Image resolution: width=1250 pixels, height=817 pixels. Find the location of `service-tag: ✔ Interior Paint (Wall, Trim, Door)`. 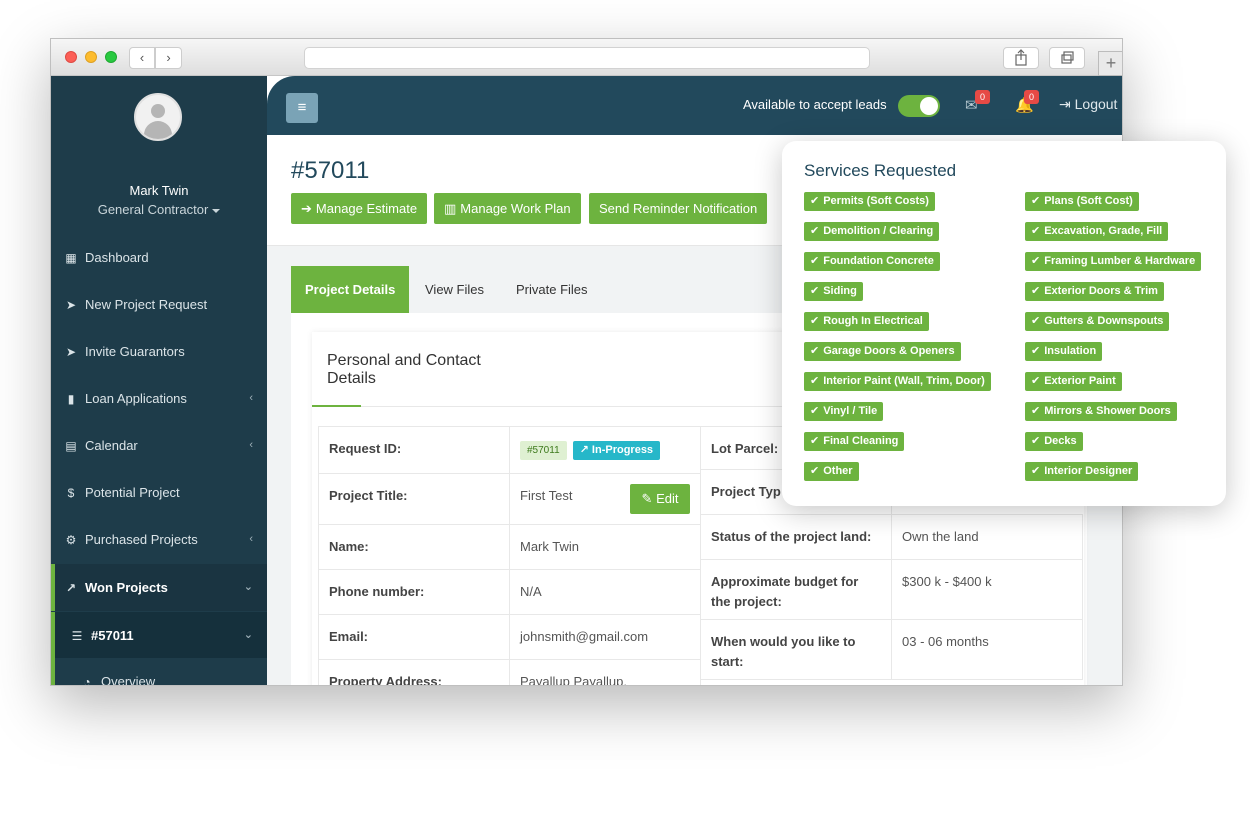

service-tag: ✔ Interior Paint (Wall, Trim, Door) is located at coordinates (897, 381).